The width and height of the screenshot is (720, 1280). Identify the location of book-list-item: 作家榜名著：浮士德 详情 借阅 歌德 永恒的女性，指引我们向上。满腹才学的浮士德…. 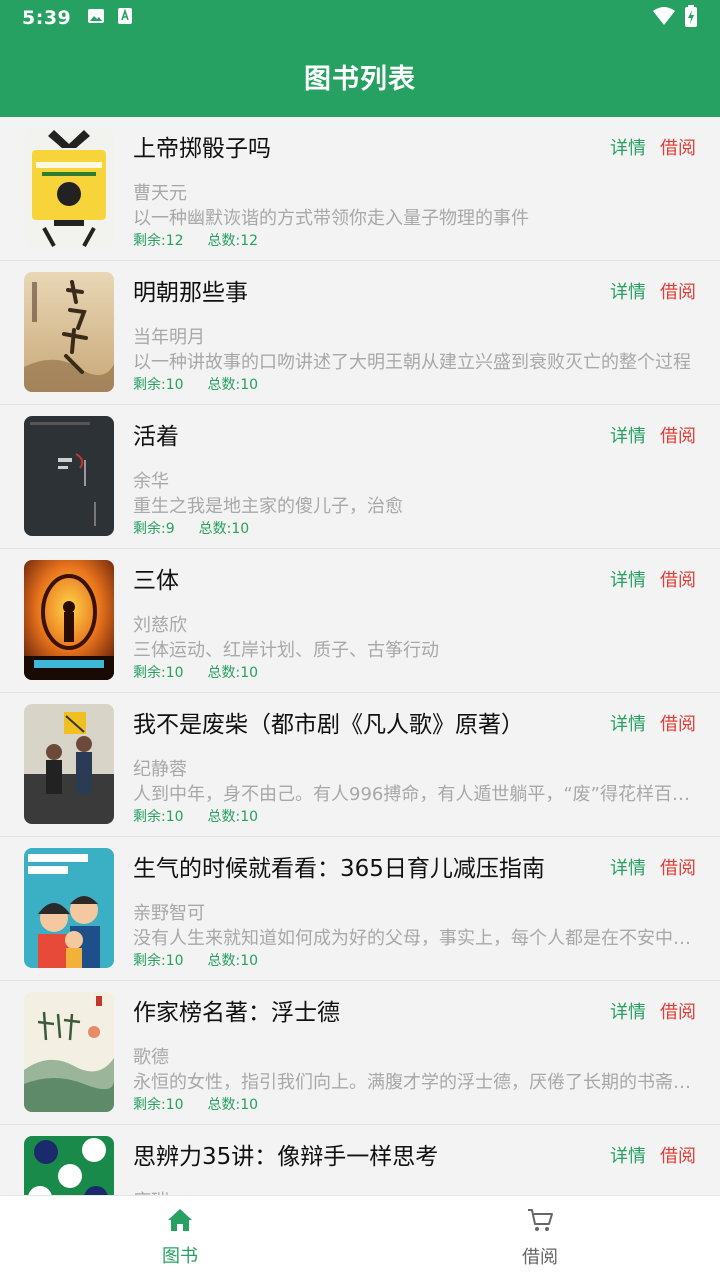
(360, 1053).